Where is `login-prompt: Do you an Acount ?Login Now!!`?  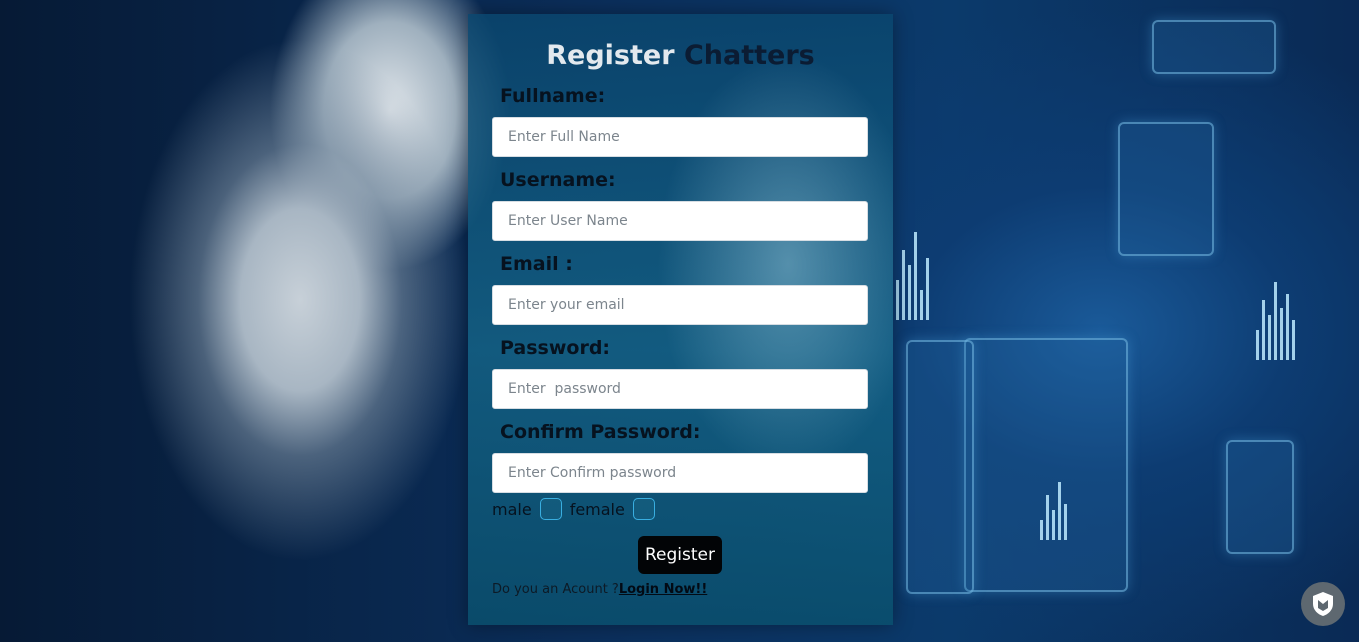 login-prompt: Do you an Acount ?Login Now!! is located at coordinates (599, 589).